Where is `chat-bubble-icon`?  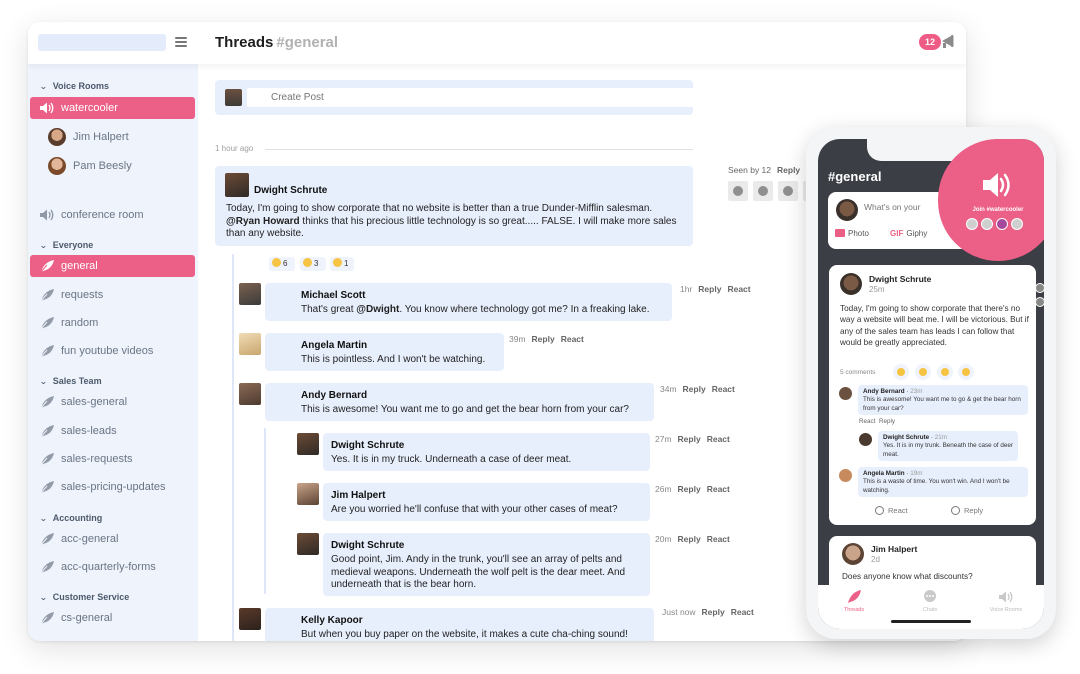
chat-bubble-icon is located at coordinates (955, 510).